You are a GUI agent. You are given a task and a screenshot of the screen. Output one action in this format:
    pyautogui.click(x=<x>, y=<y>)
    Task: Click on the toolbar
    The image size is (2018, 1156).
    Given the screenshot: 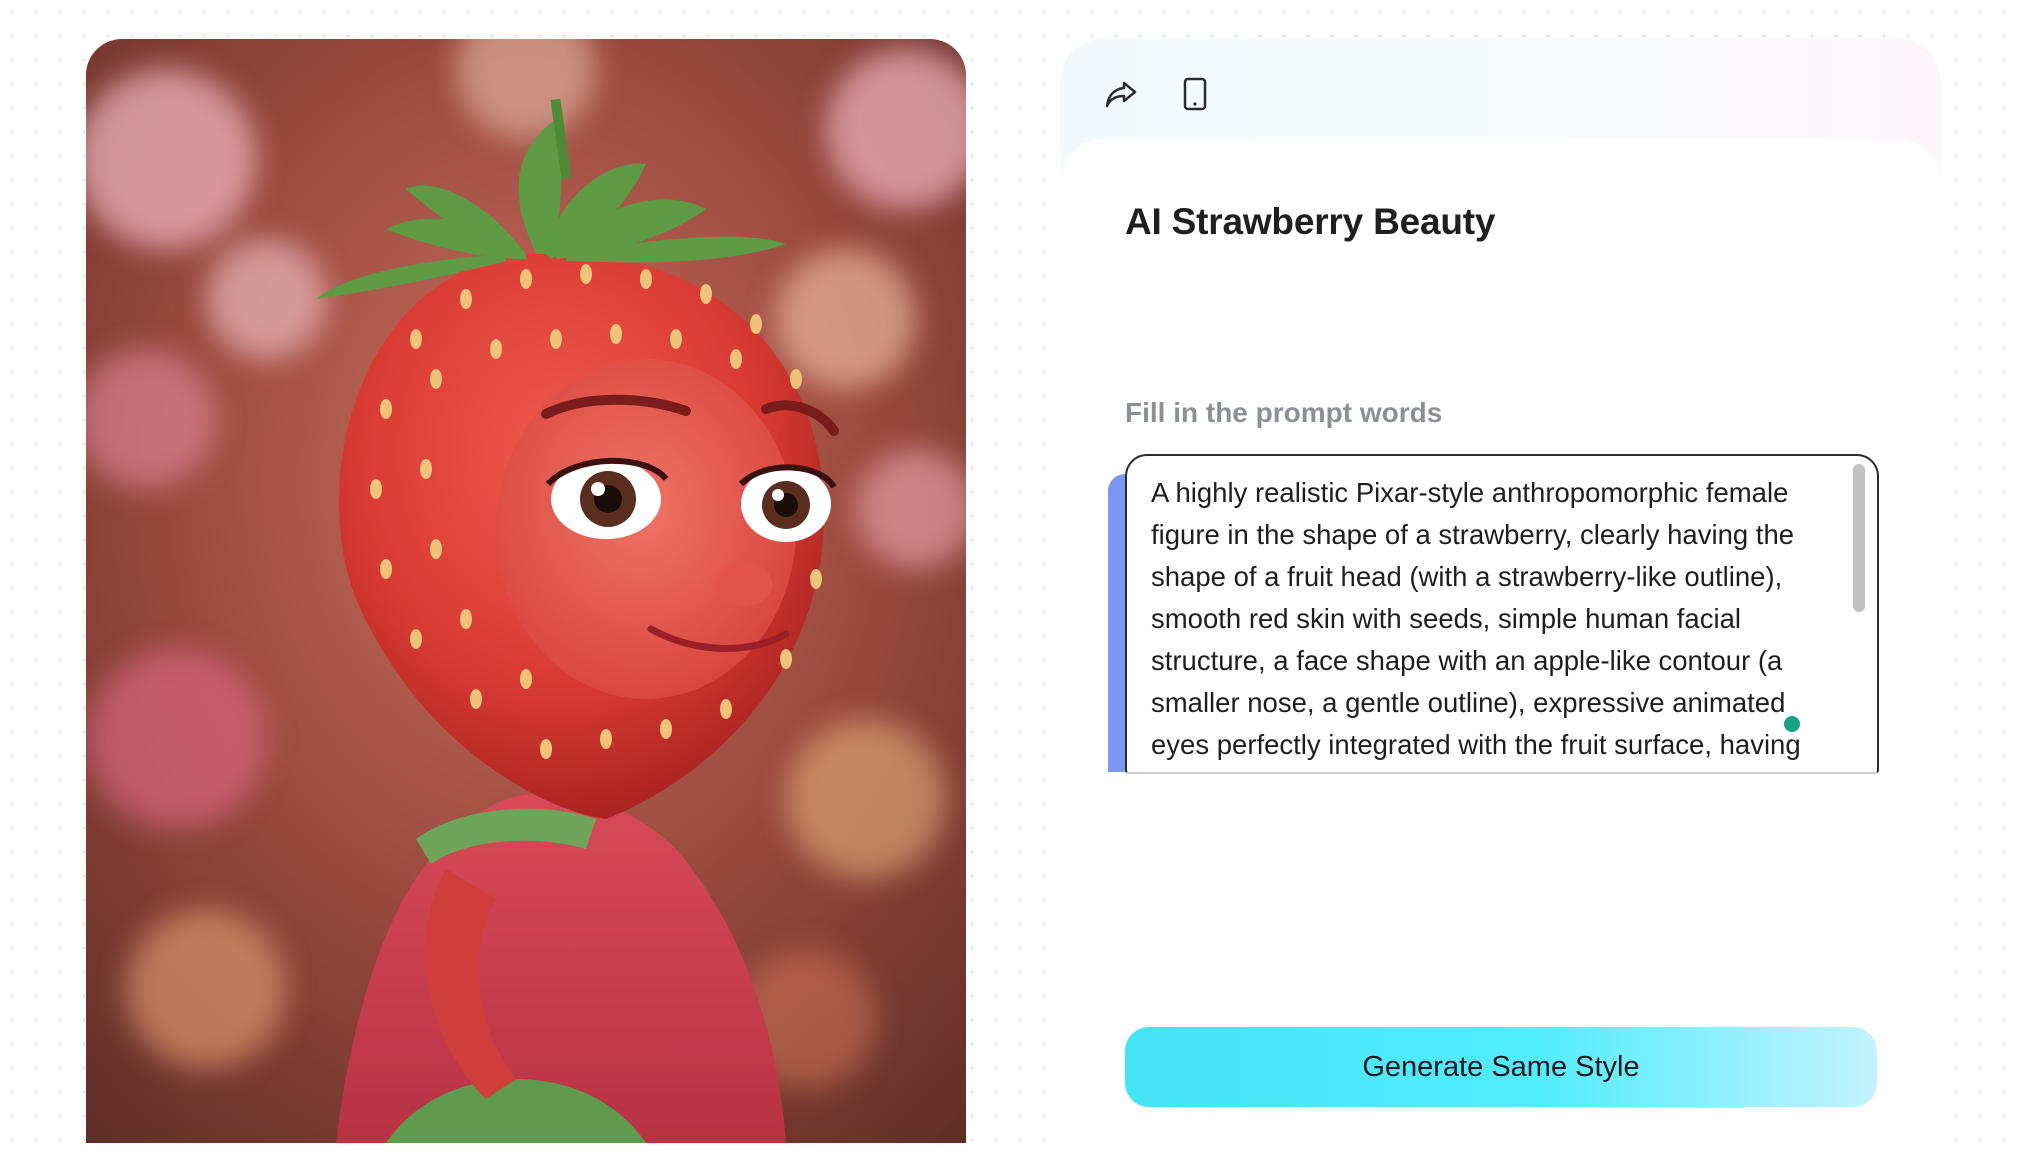 What is the action you would take?
    pyautogui.click(x=1158, y=94)
    